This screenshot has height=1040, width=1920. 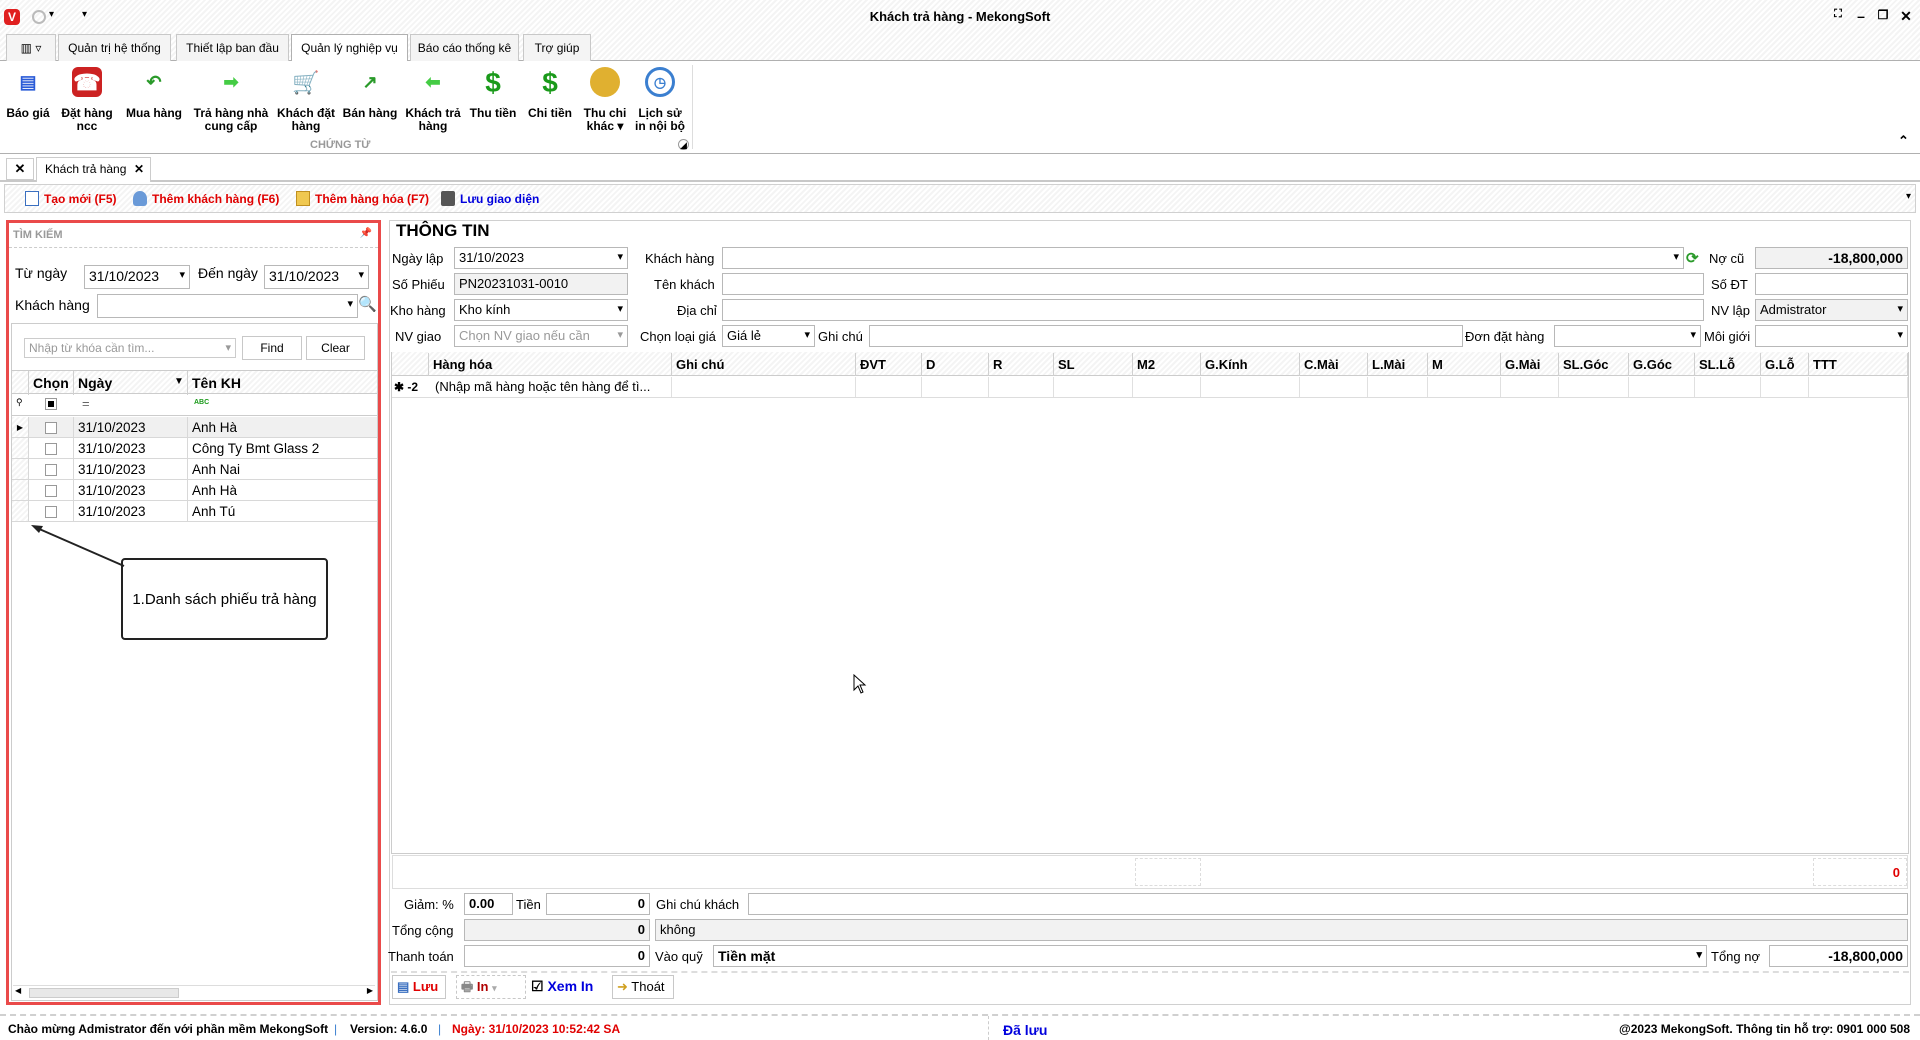 I want to click on tab-thiet-lap: Thiết lập ban đầu, so click(x=232, y=47).